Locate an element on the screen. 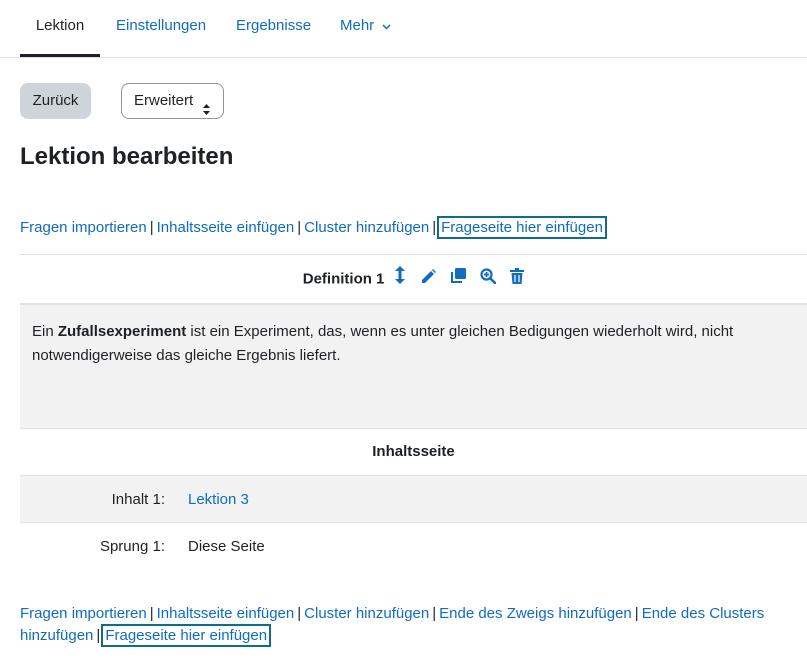 The image size is (807, 667). chevron-down-icon is located at coordinates (386, 26).